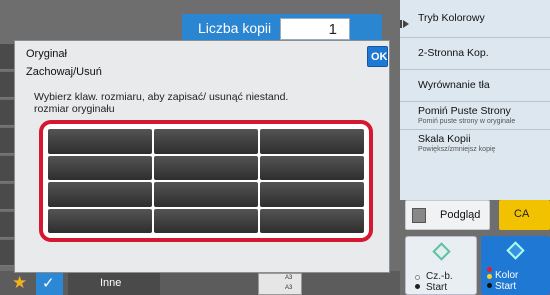  Describe the element at coordinates (235, 28) in the screenshot. I see `copies-label: Liczba kopii` at that location.